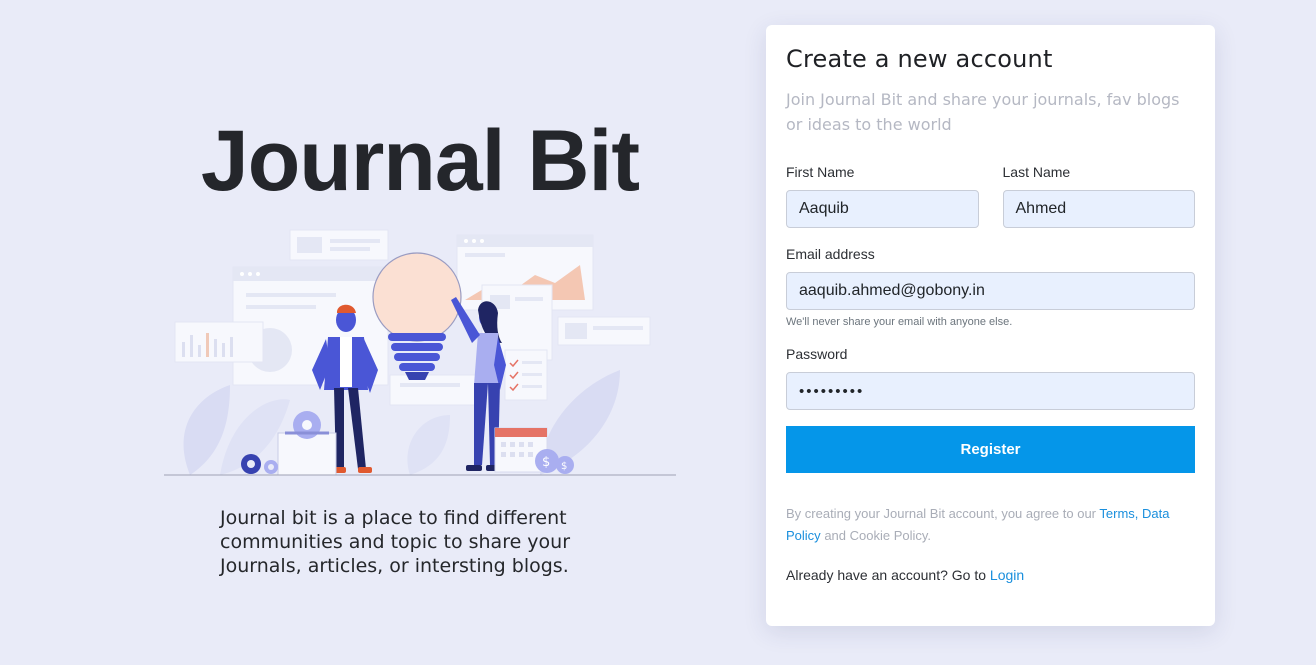 The width and height of the screenshot is (1316, 665). Describe the element at coordinates (1007, 575) in the screenshot. I see `login-link: Login` at that location.